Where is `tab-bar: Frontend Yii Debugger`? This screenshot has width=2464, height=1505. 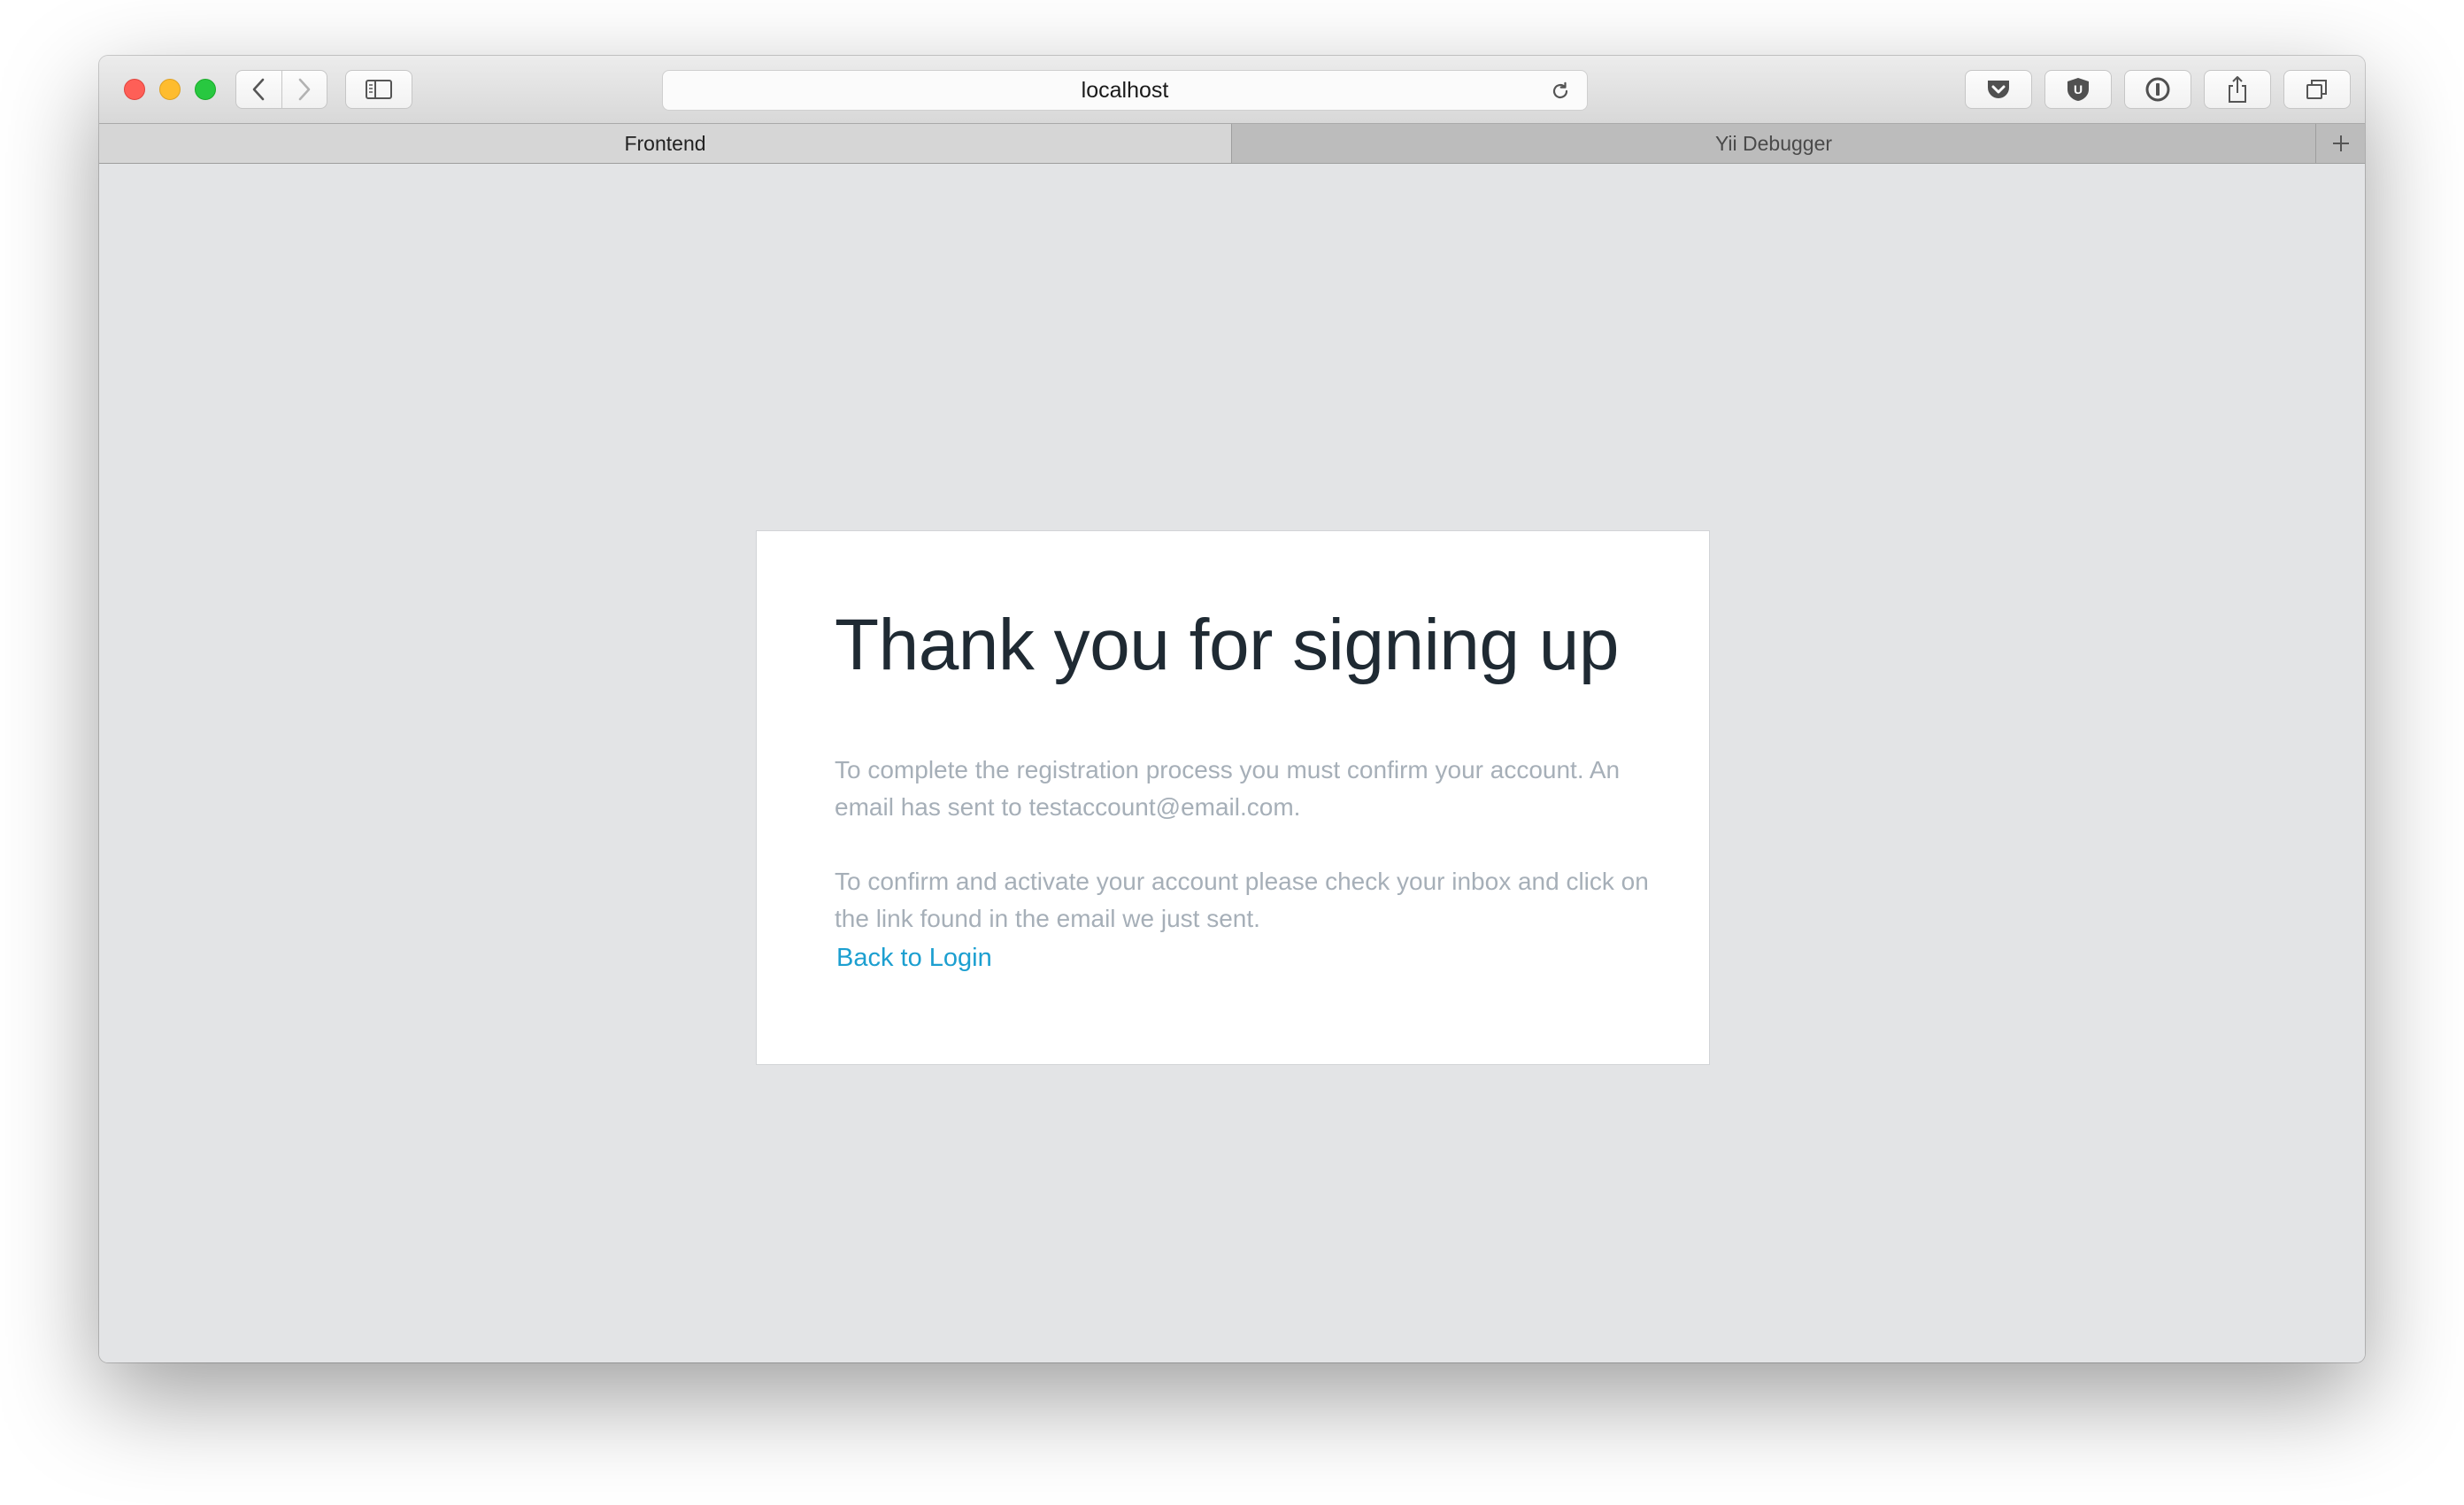 tab-bar: Frontend Yii Debugger is located at coordinates (1232, 143).